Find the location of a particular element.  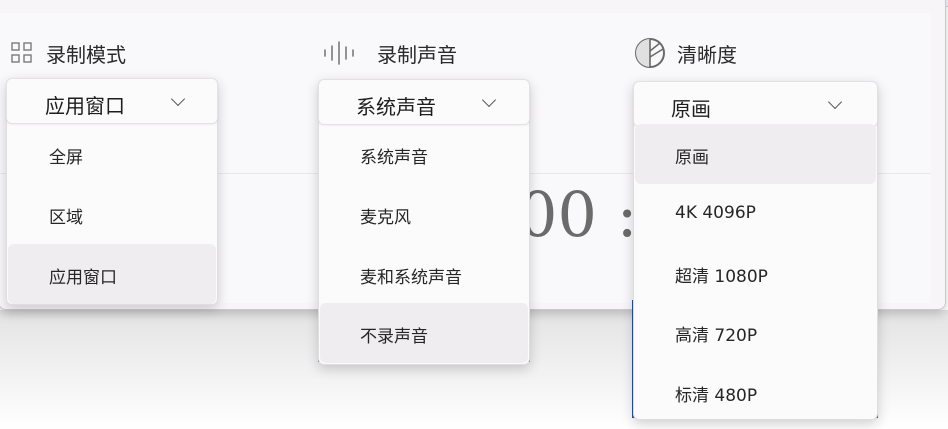

audio-option-mic: 麦克风 is located at coordinates (424, 214).